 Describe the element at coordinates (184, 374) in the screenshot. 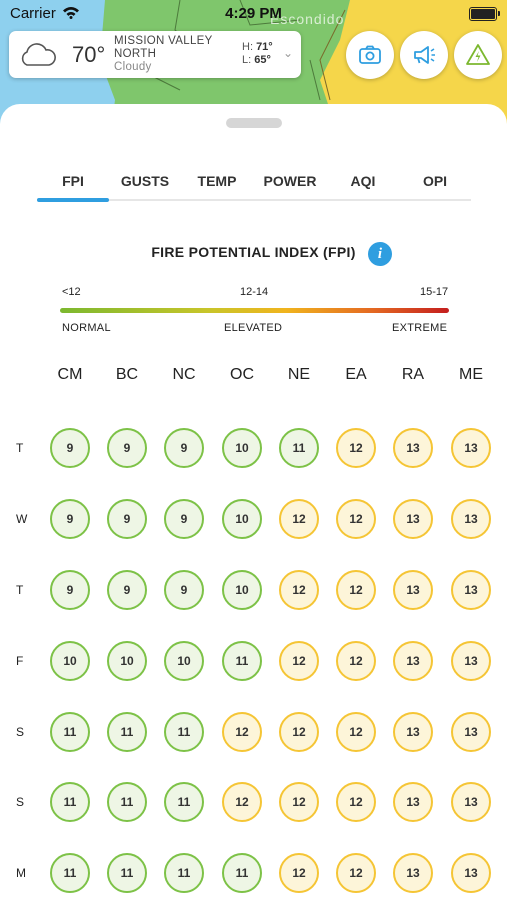

I see `column-header-nc: NC` at that location.